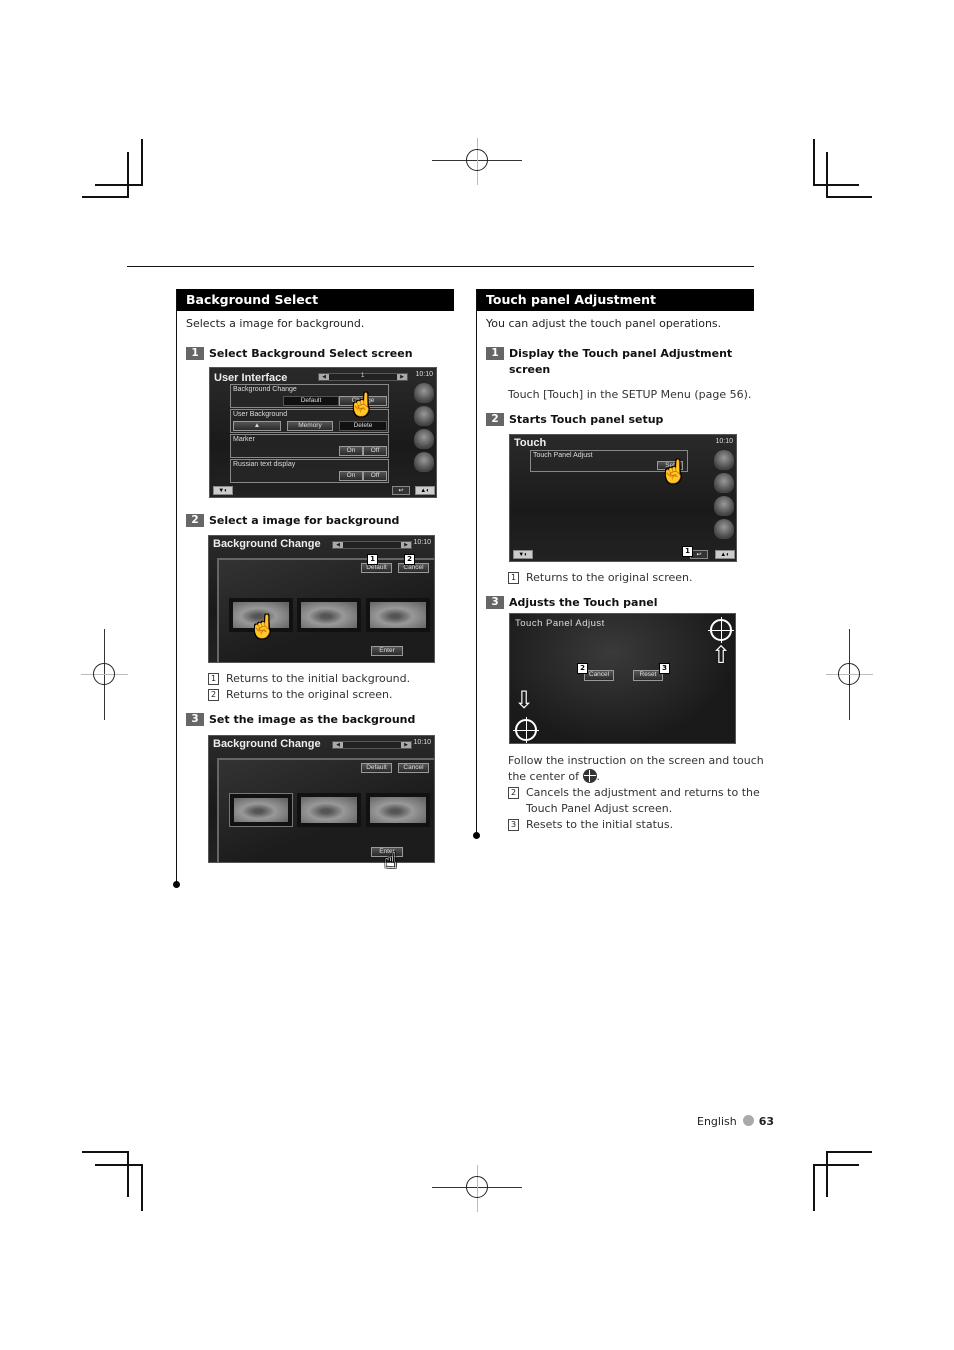 This screenshot has height=1350, width=954. What do you see at coordinates (375, 451) in the screenshot?
I see `marker-off-button: Off` at bounding box center [375, 451].